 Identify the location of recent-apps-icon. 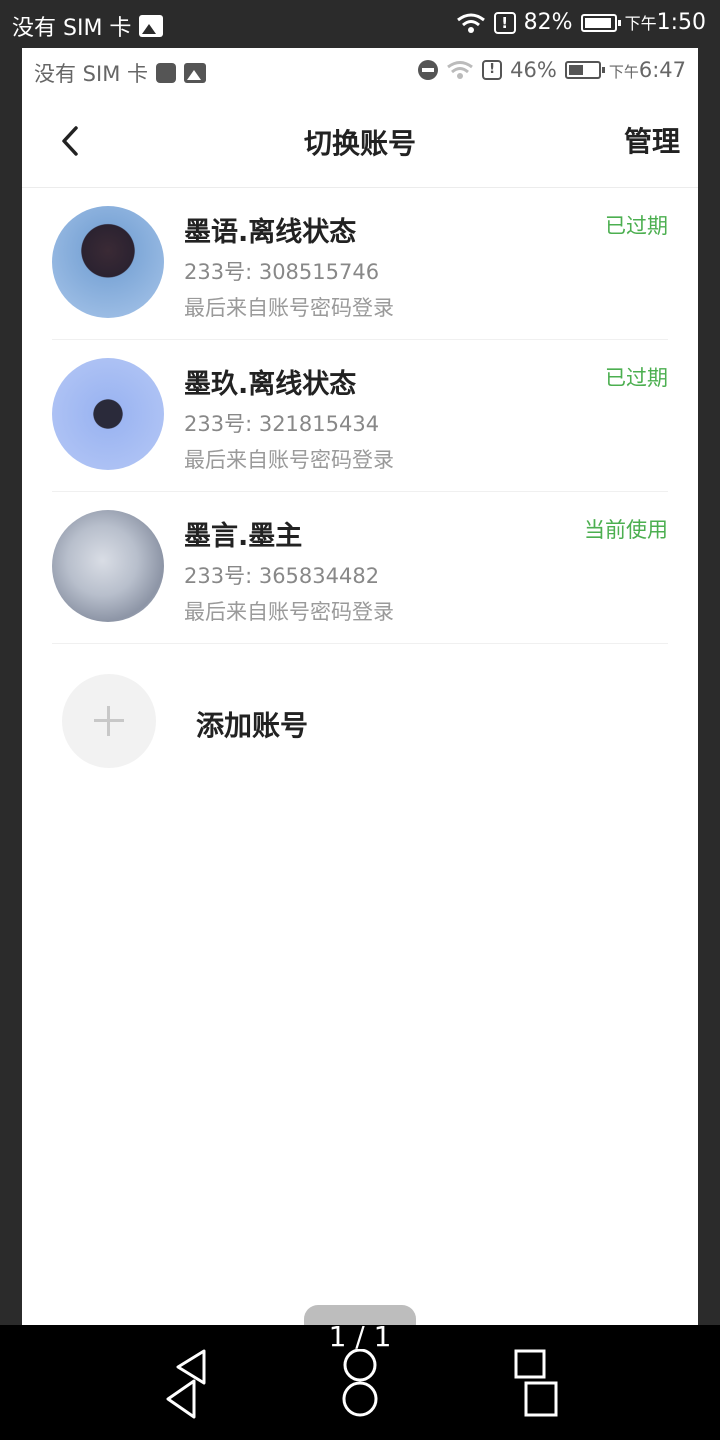
(536, 1384).